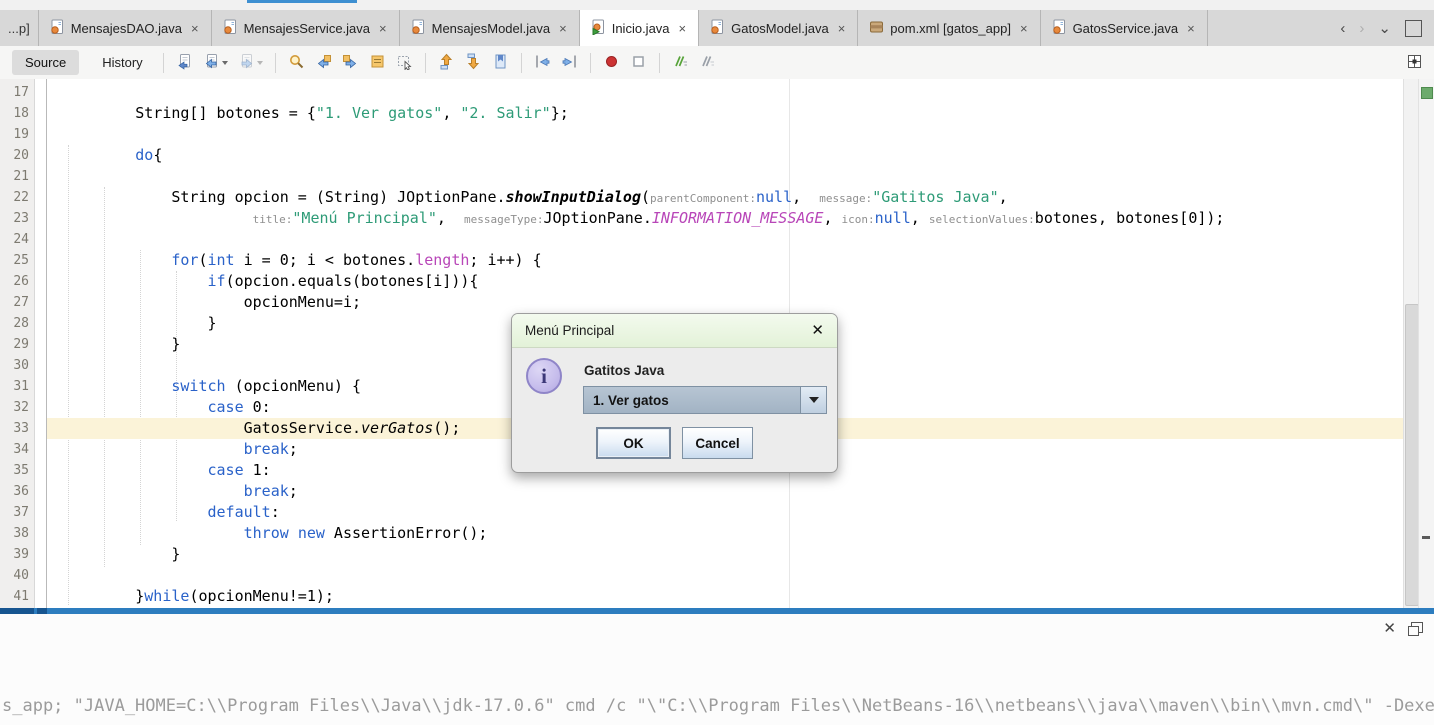 This screenshot has height=725, width=1434. Describe the element at coordinates (1412, 455) in the screenshot. I see `scrollbar-thumb` at that location.